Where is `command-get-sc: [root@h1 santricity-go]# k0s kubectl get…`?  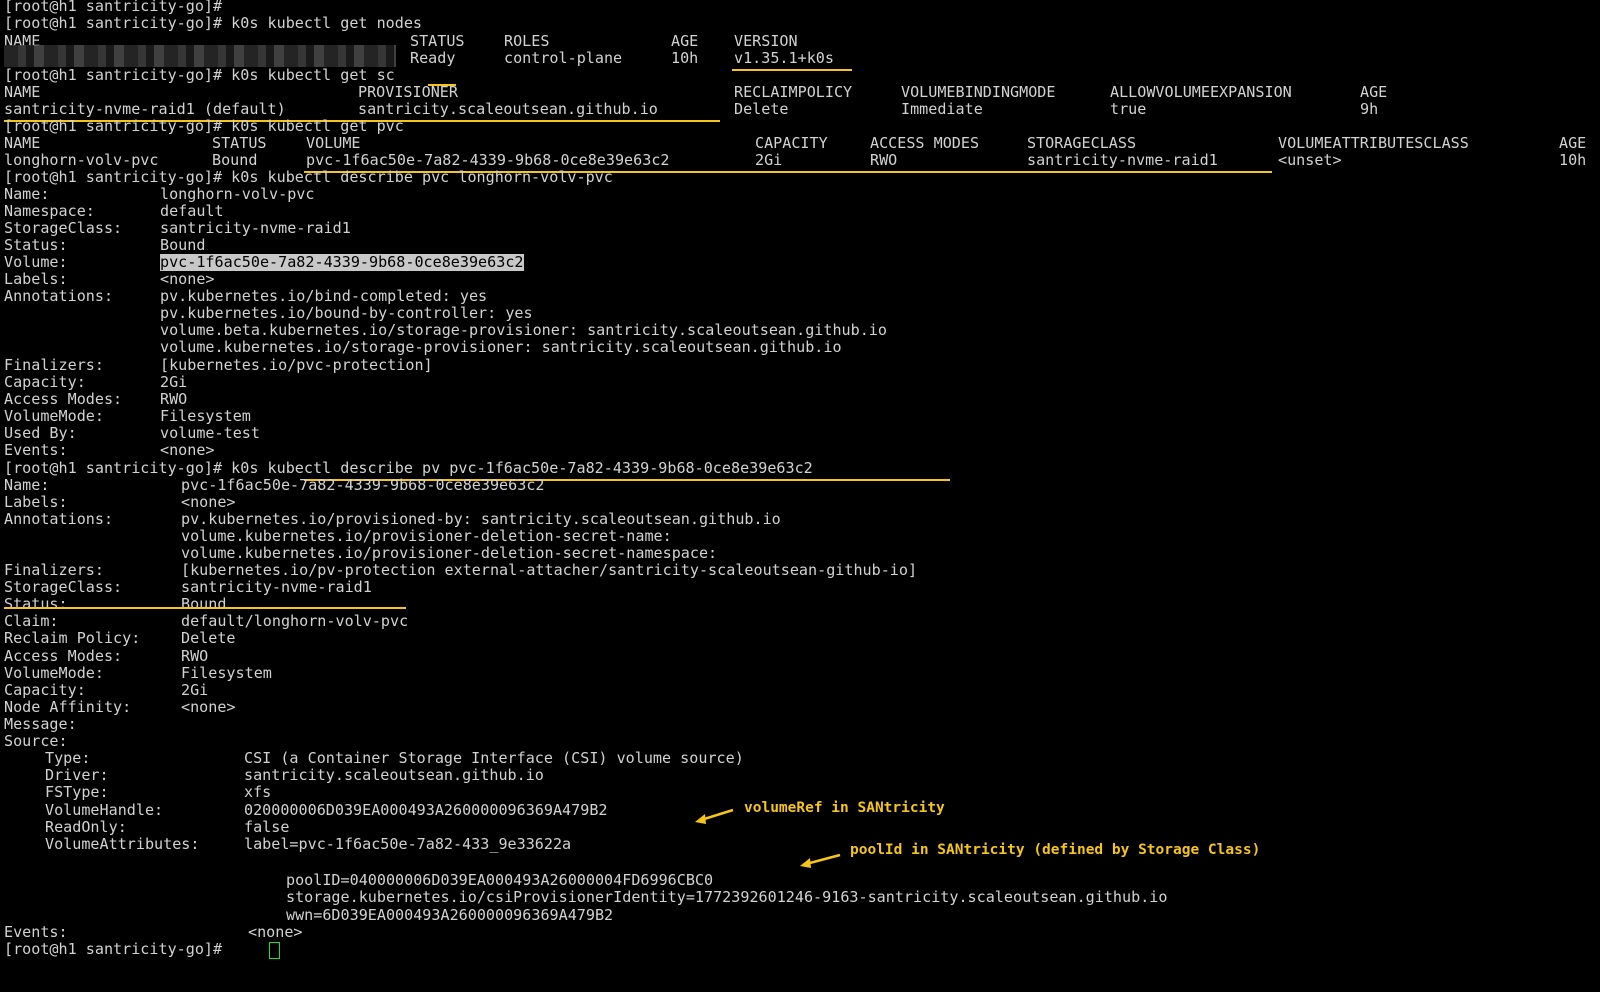 command-get-sc: [root@h1 santricity-go]# k0s kubectl get… is located at coordinates (199, 75).